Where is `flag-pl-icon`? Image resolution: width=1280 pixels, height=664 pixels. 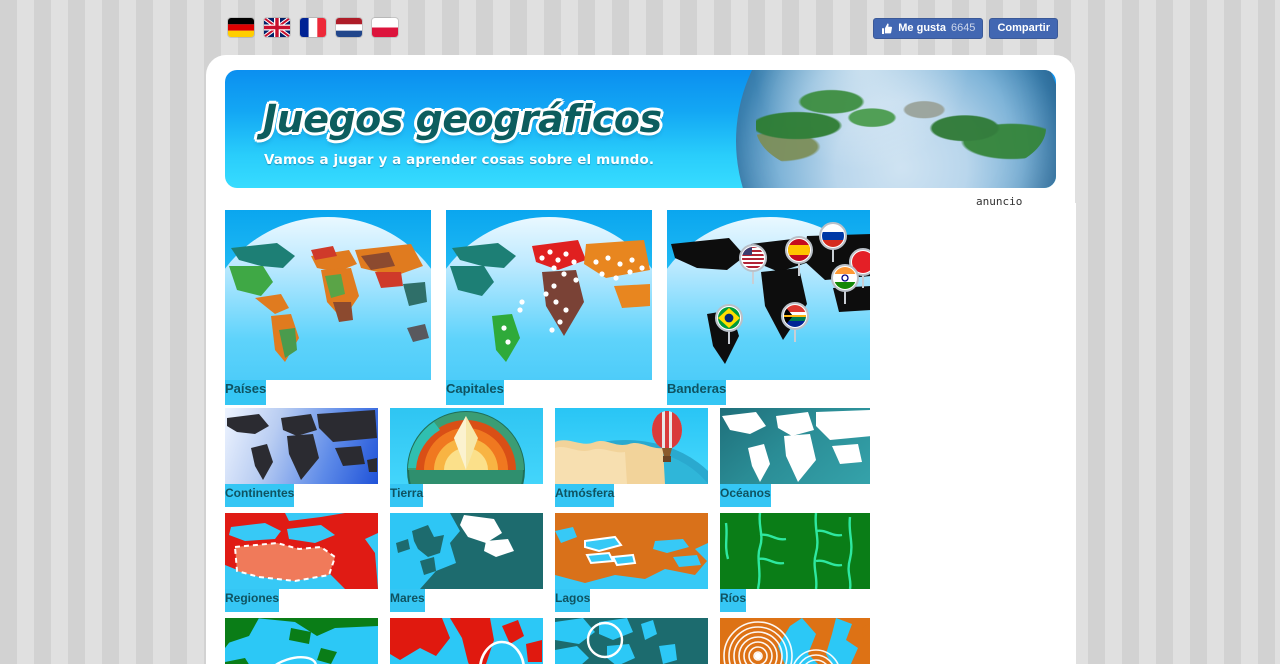
flag-pl-icon is located at coordinates (385, 27).